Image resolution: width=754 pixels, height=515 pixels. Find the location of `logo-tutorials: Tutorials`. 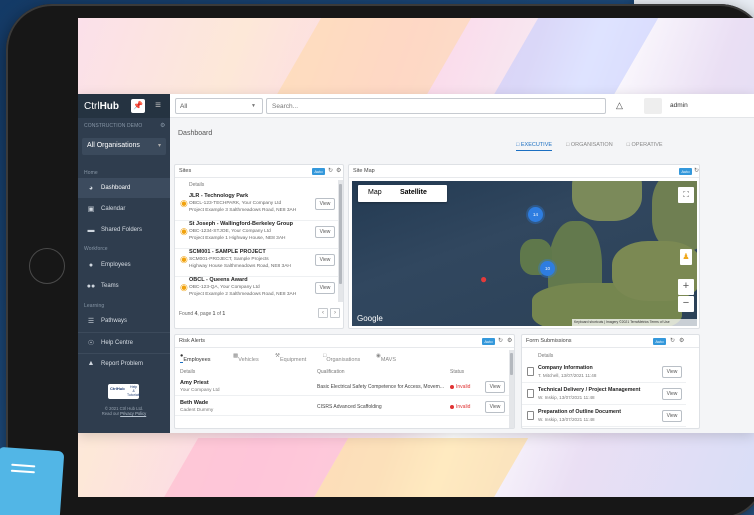

logo-tutorials: Tutorials is located at coordinates (134, 395).